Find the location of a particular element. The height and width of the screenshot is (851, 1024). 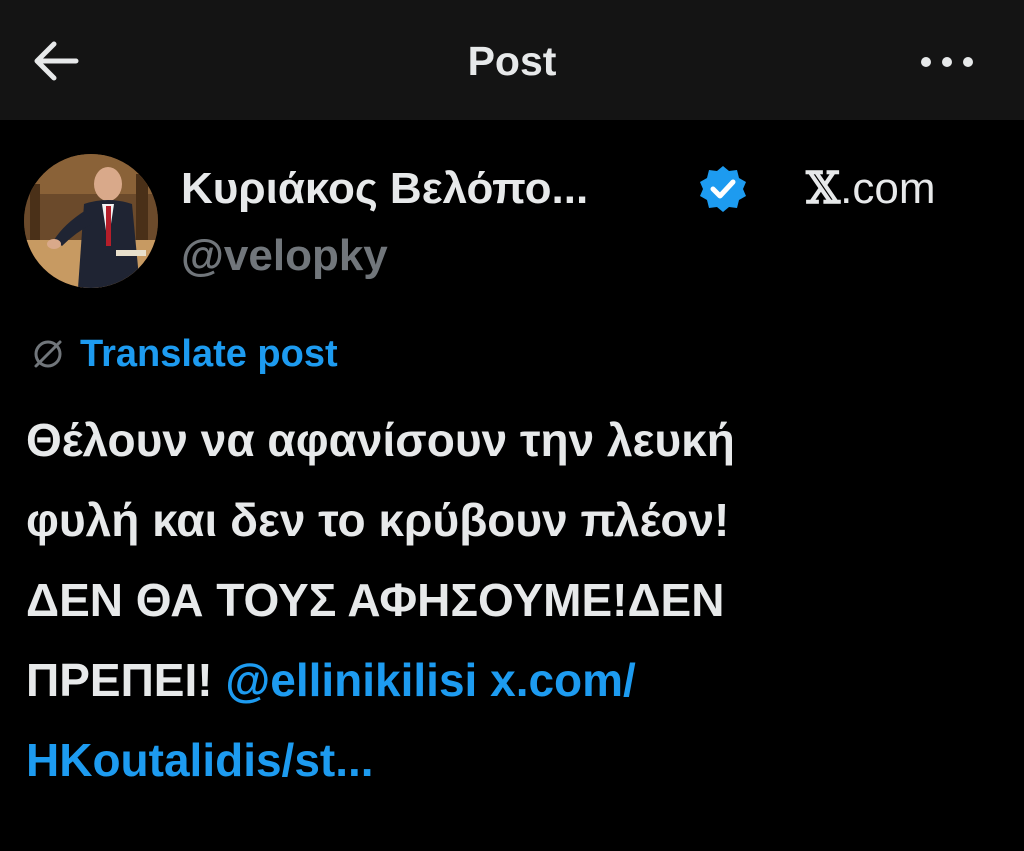

top-bar: Post is located at coordinates (512, 60).